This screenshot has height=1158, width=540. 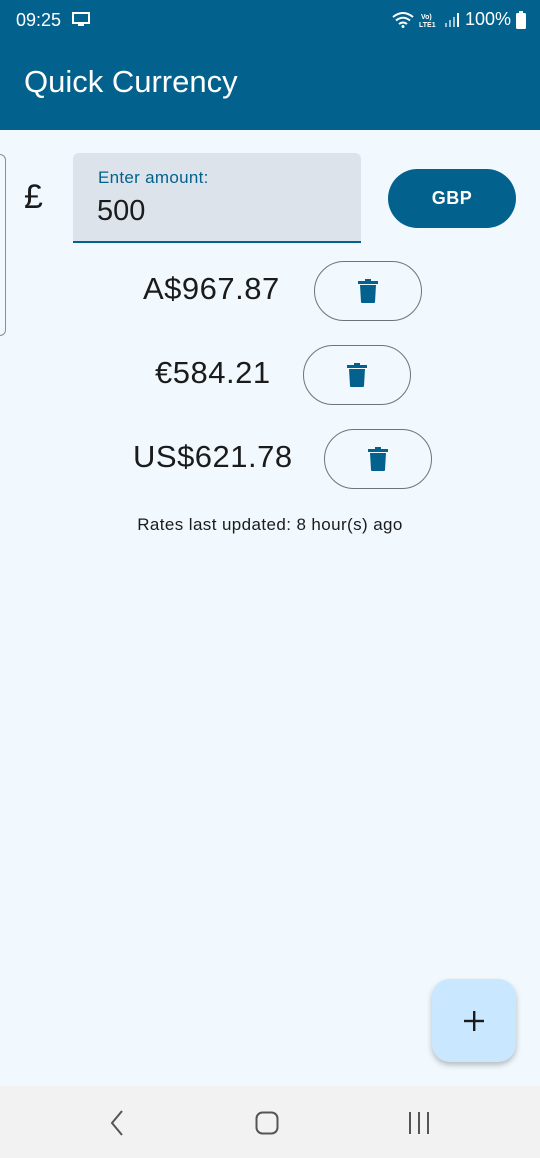 I want to click on svg-text: Vo), so click(x=426, y=17).